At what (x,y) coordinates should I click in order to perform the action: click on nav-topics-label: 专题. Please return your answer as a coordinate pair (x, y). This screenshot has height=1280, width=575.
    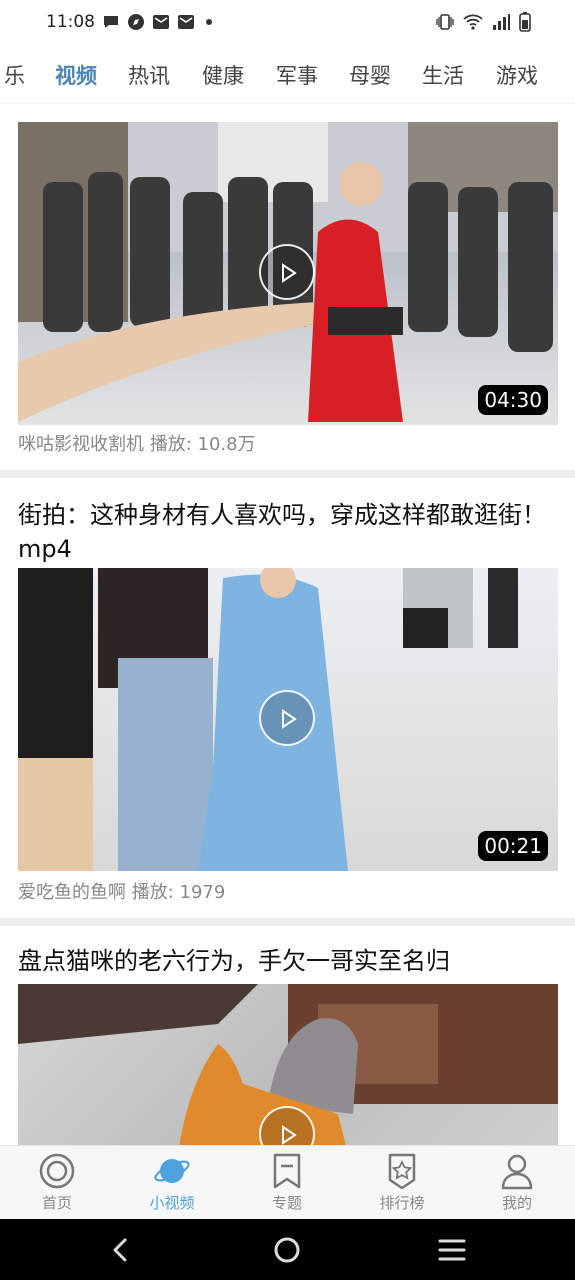
    Looking at the image, I should click on (286, 1203).